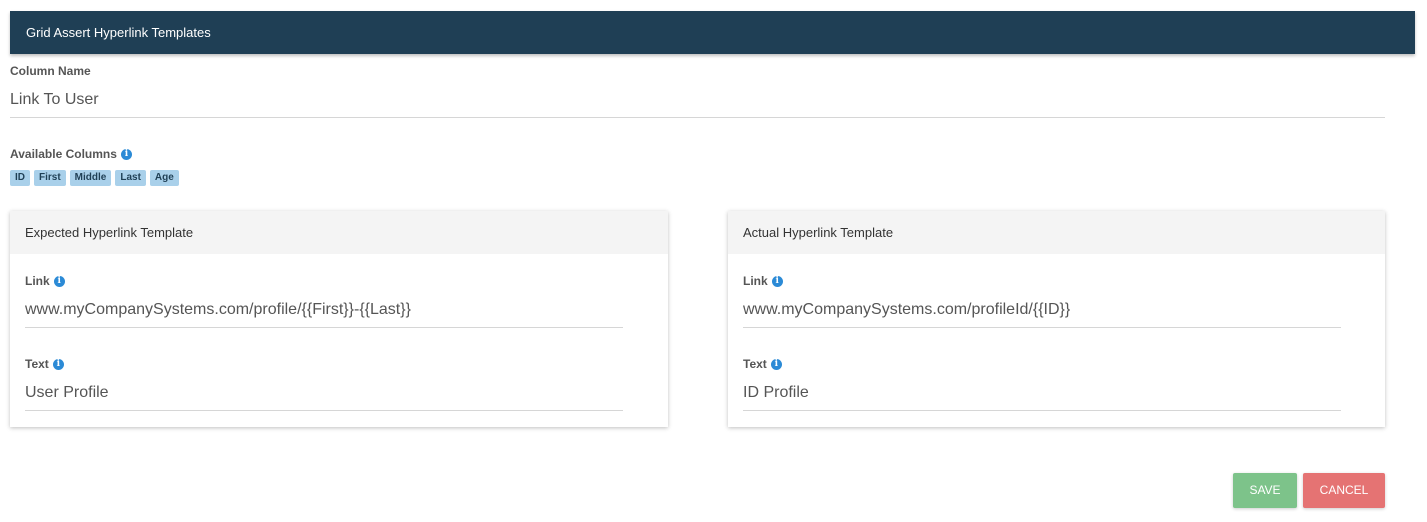 The height and width of the screenshot is (522, 1427). What do you see at coordinates (90, 178) in the screenshot?
I see `column-chip-middle: Middle` at bounding box center [90, 178].